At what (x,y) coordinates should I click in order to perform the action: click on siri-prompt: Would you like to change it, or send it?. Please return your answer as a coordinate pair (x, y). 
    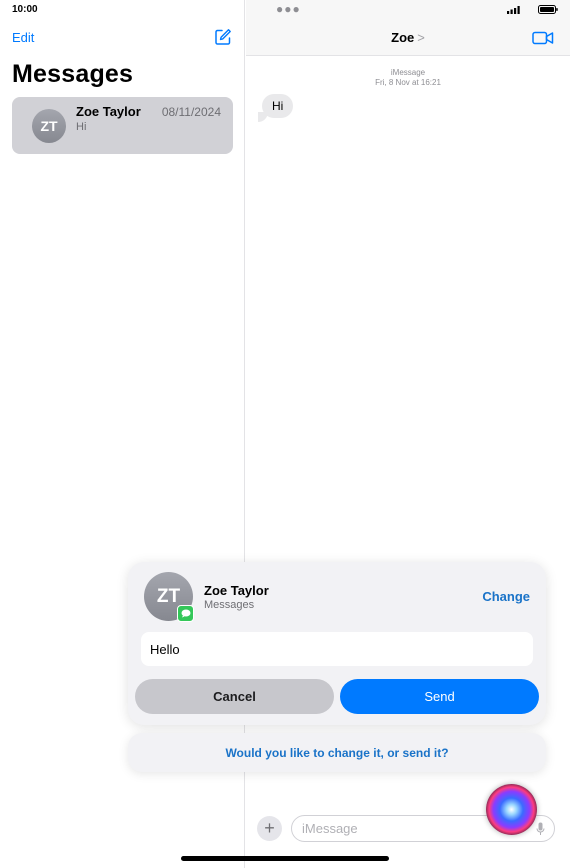
    Looking at the image, I should click on (337, 752).